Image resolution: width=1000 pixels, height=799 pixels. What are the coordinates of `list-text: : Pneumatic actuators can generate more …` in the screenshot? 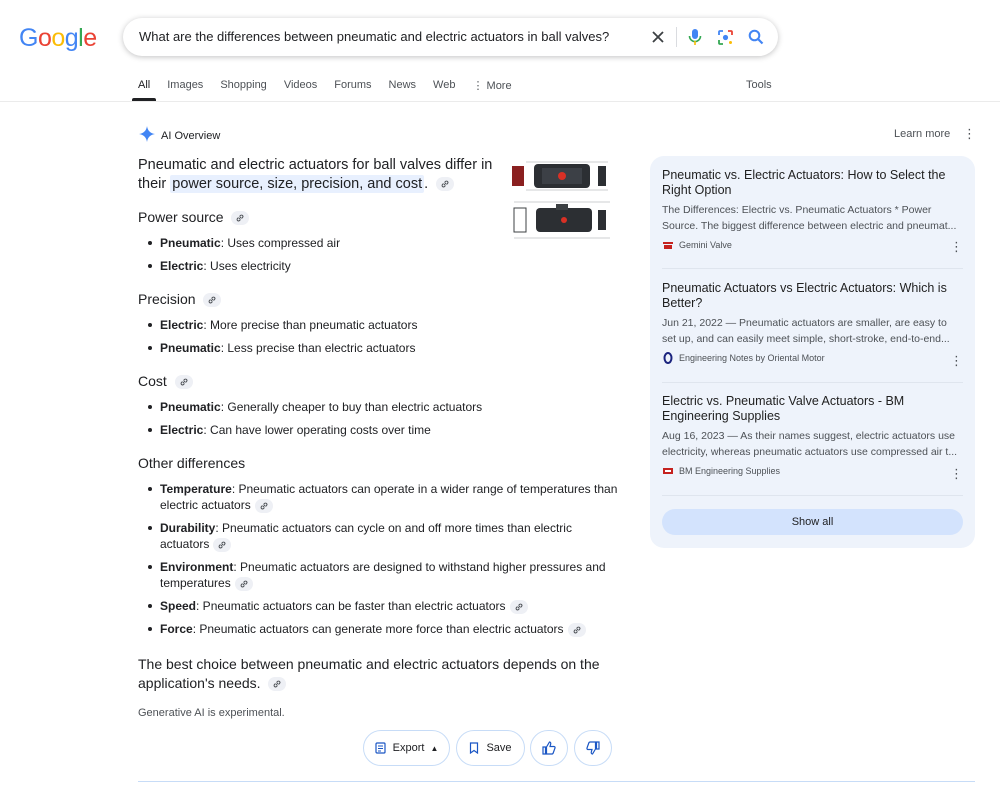 It's located at (378, 629).